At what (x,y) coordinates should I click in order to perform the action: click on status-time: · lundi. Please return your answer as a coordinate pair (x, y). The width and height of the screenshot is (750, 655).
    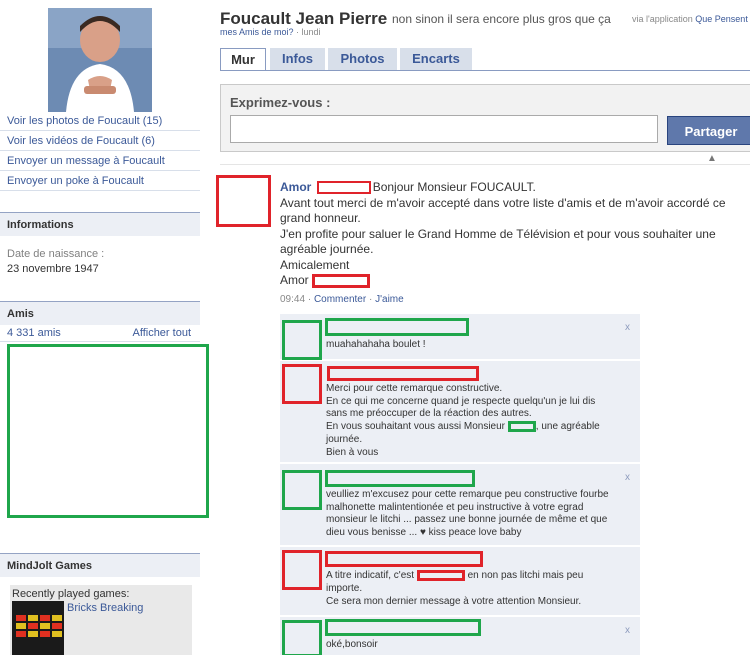
    Looking at the image, I should click on (308, 32).